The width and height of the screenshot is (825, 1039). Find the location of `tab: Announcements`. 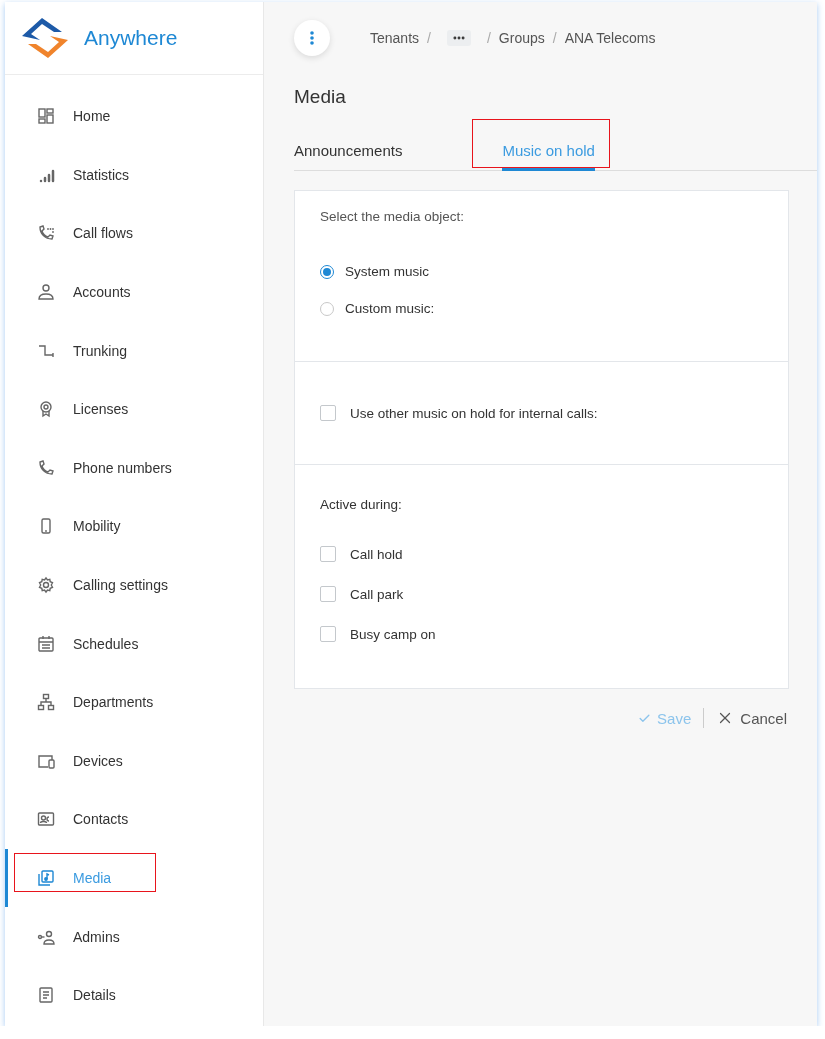

tab: Announcements is located at coordinates (348, 153).